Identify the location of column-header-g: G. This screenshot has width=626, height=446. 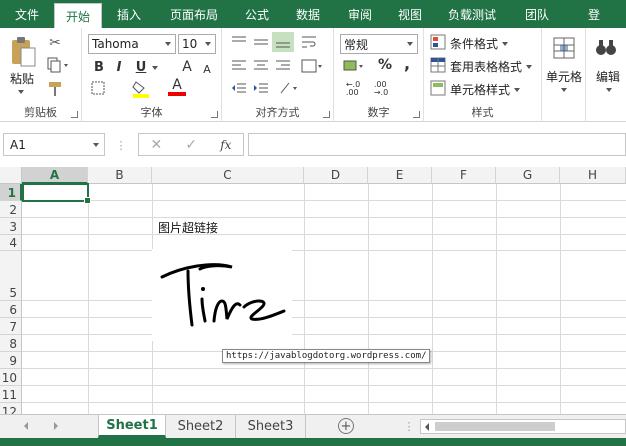
(528, 175).